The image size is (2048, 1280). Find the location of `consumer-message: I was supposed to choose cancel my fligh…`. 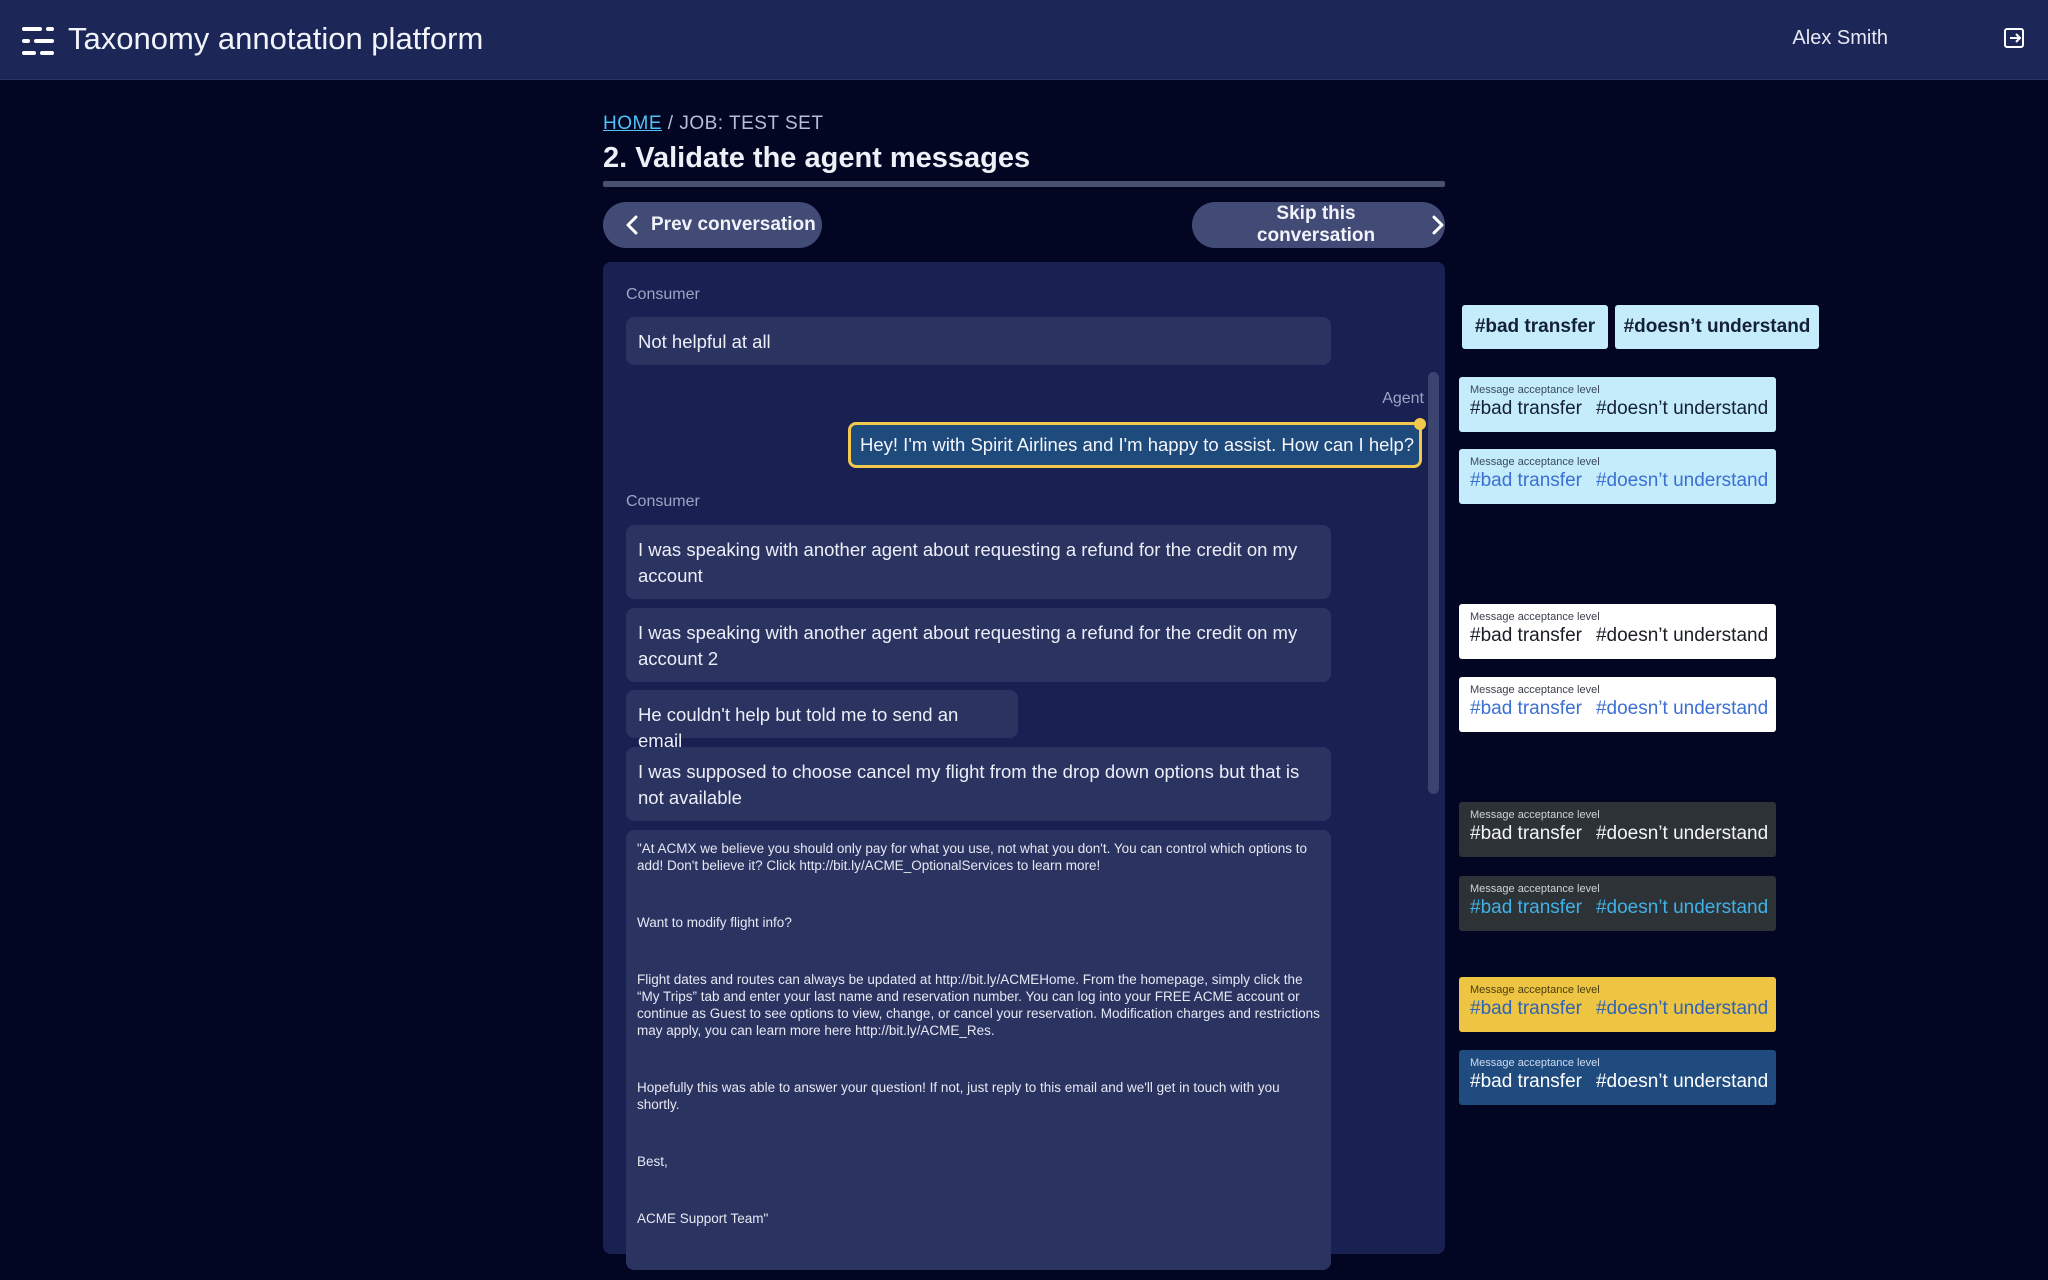

consumer-message: I was supposed to choose cancel my fligh… is located at coordinates (978, 784).